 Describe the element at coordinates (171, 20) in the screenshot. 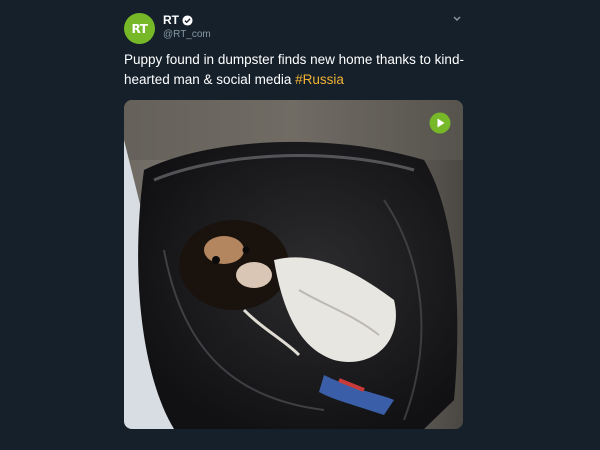

I see `display-name: RT` at that location.